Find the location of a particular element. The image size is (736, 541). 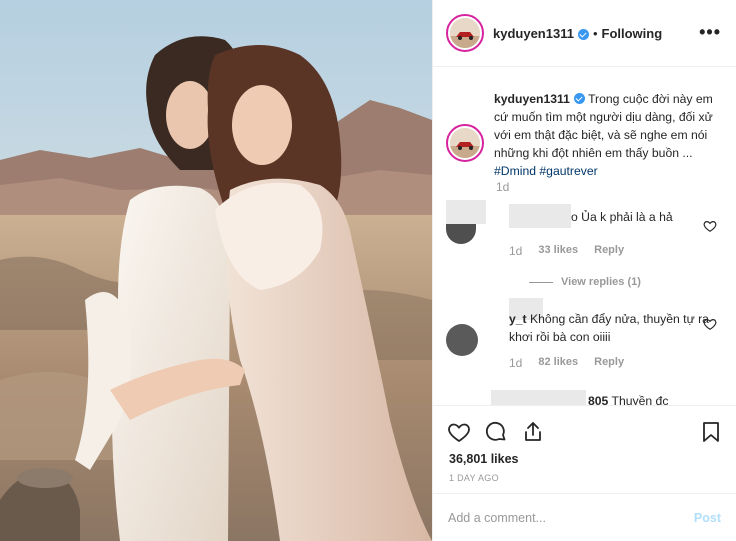

post-header: kyduyen1311 • Following ••• is located at coordinates (584, 33).